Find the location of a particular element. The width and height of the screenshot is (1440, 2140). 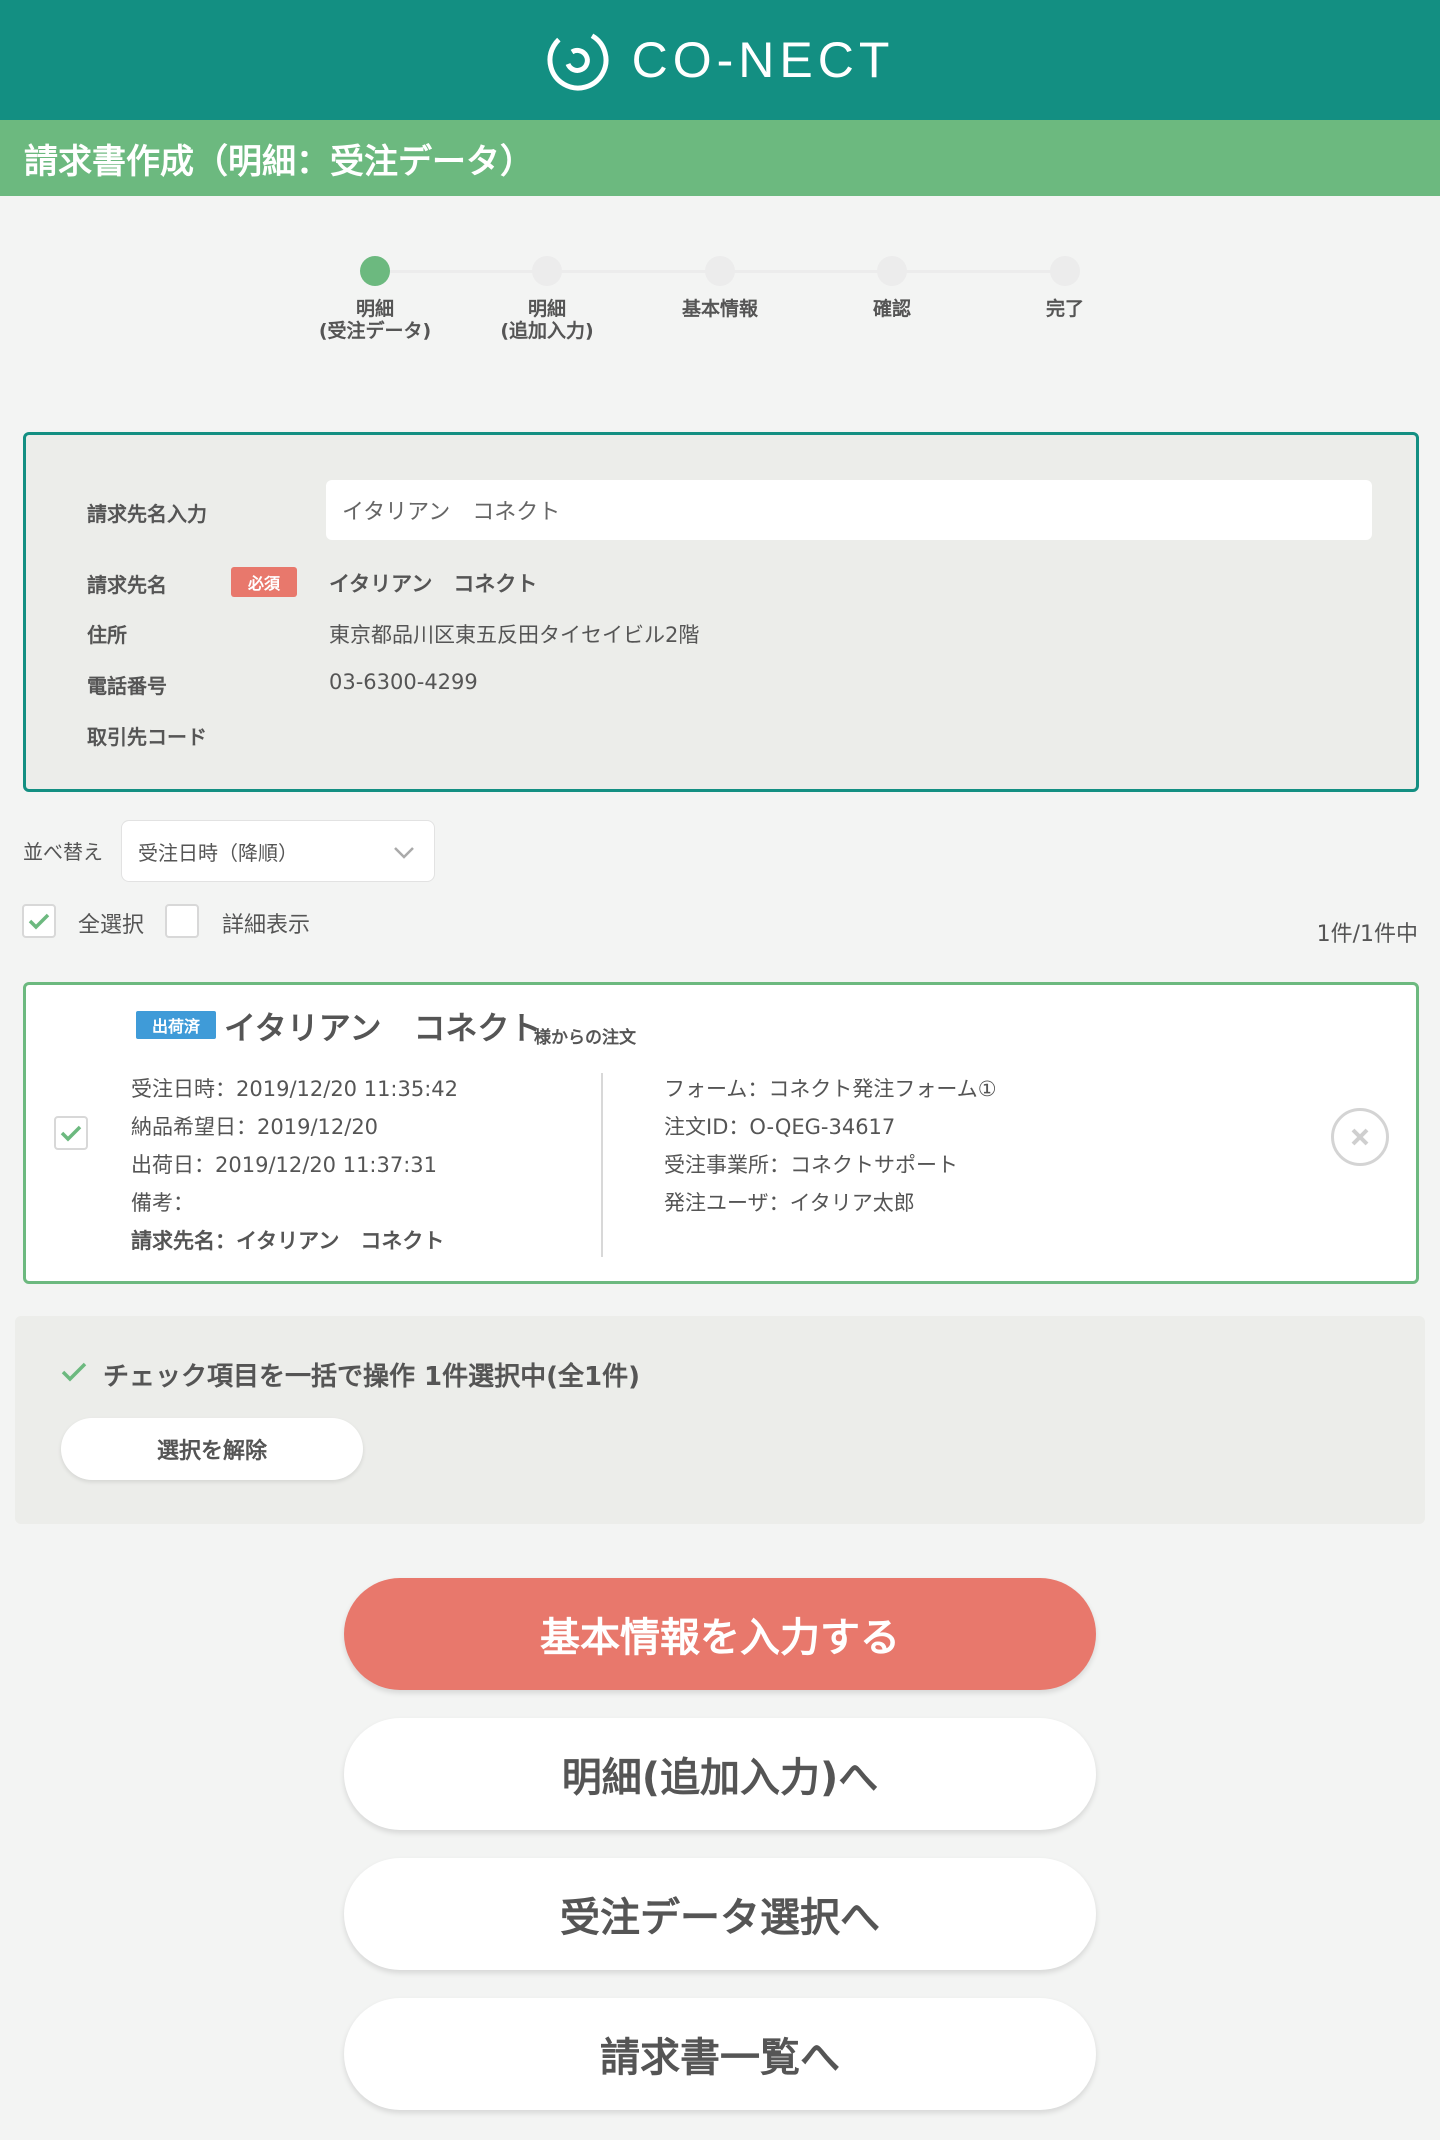

step-2: 明細 (追加入力) is located at coordinates (547, 296).